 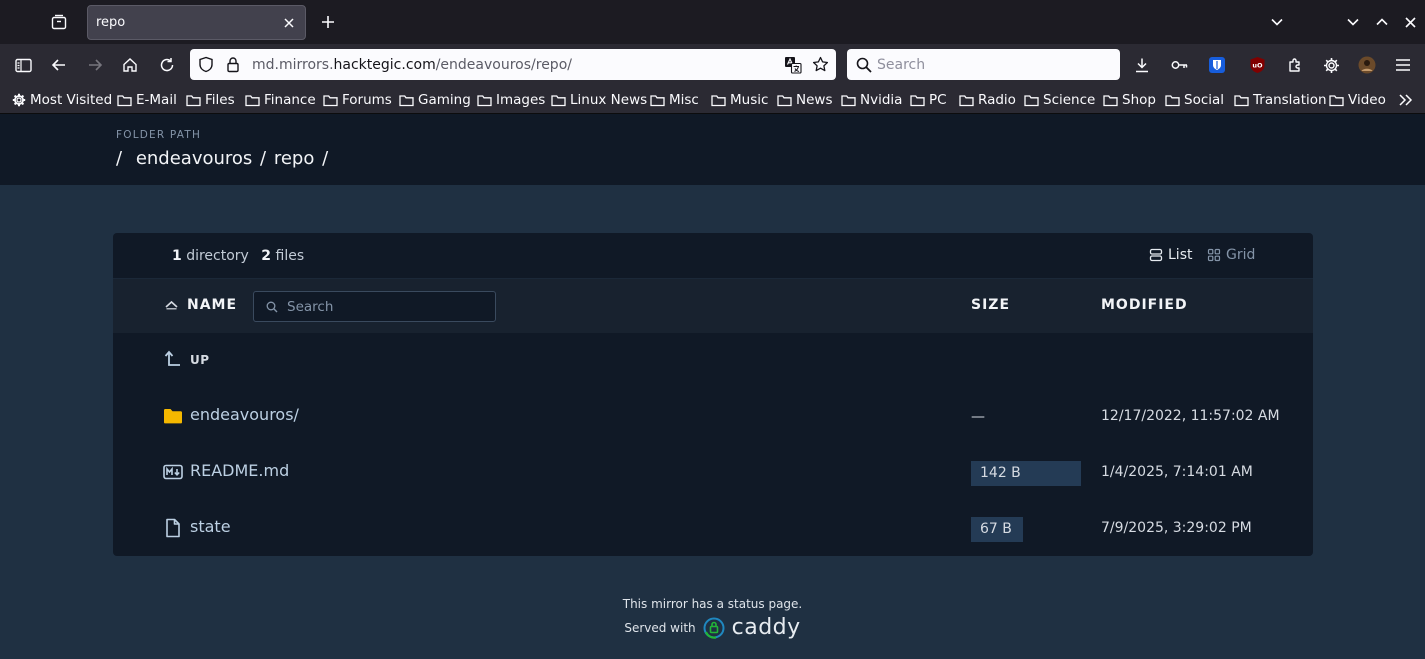 What do you see at coordinates (739, 100) in the screenshot?
I see `bookmark-folder-music: Music` at bounding box center [739, 100].